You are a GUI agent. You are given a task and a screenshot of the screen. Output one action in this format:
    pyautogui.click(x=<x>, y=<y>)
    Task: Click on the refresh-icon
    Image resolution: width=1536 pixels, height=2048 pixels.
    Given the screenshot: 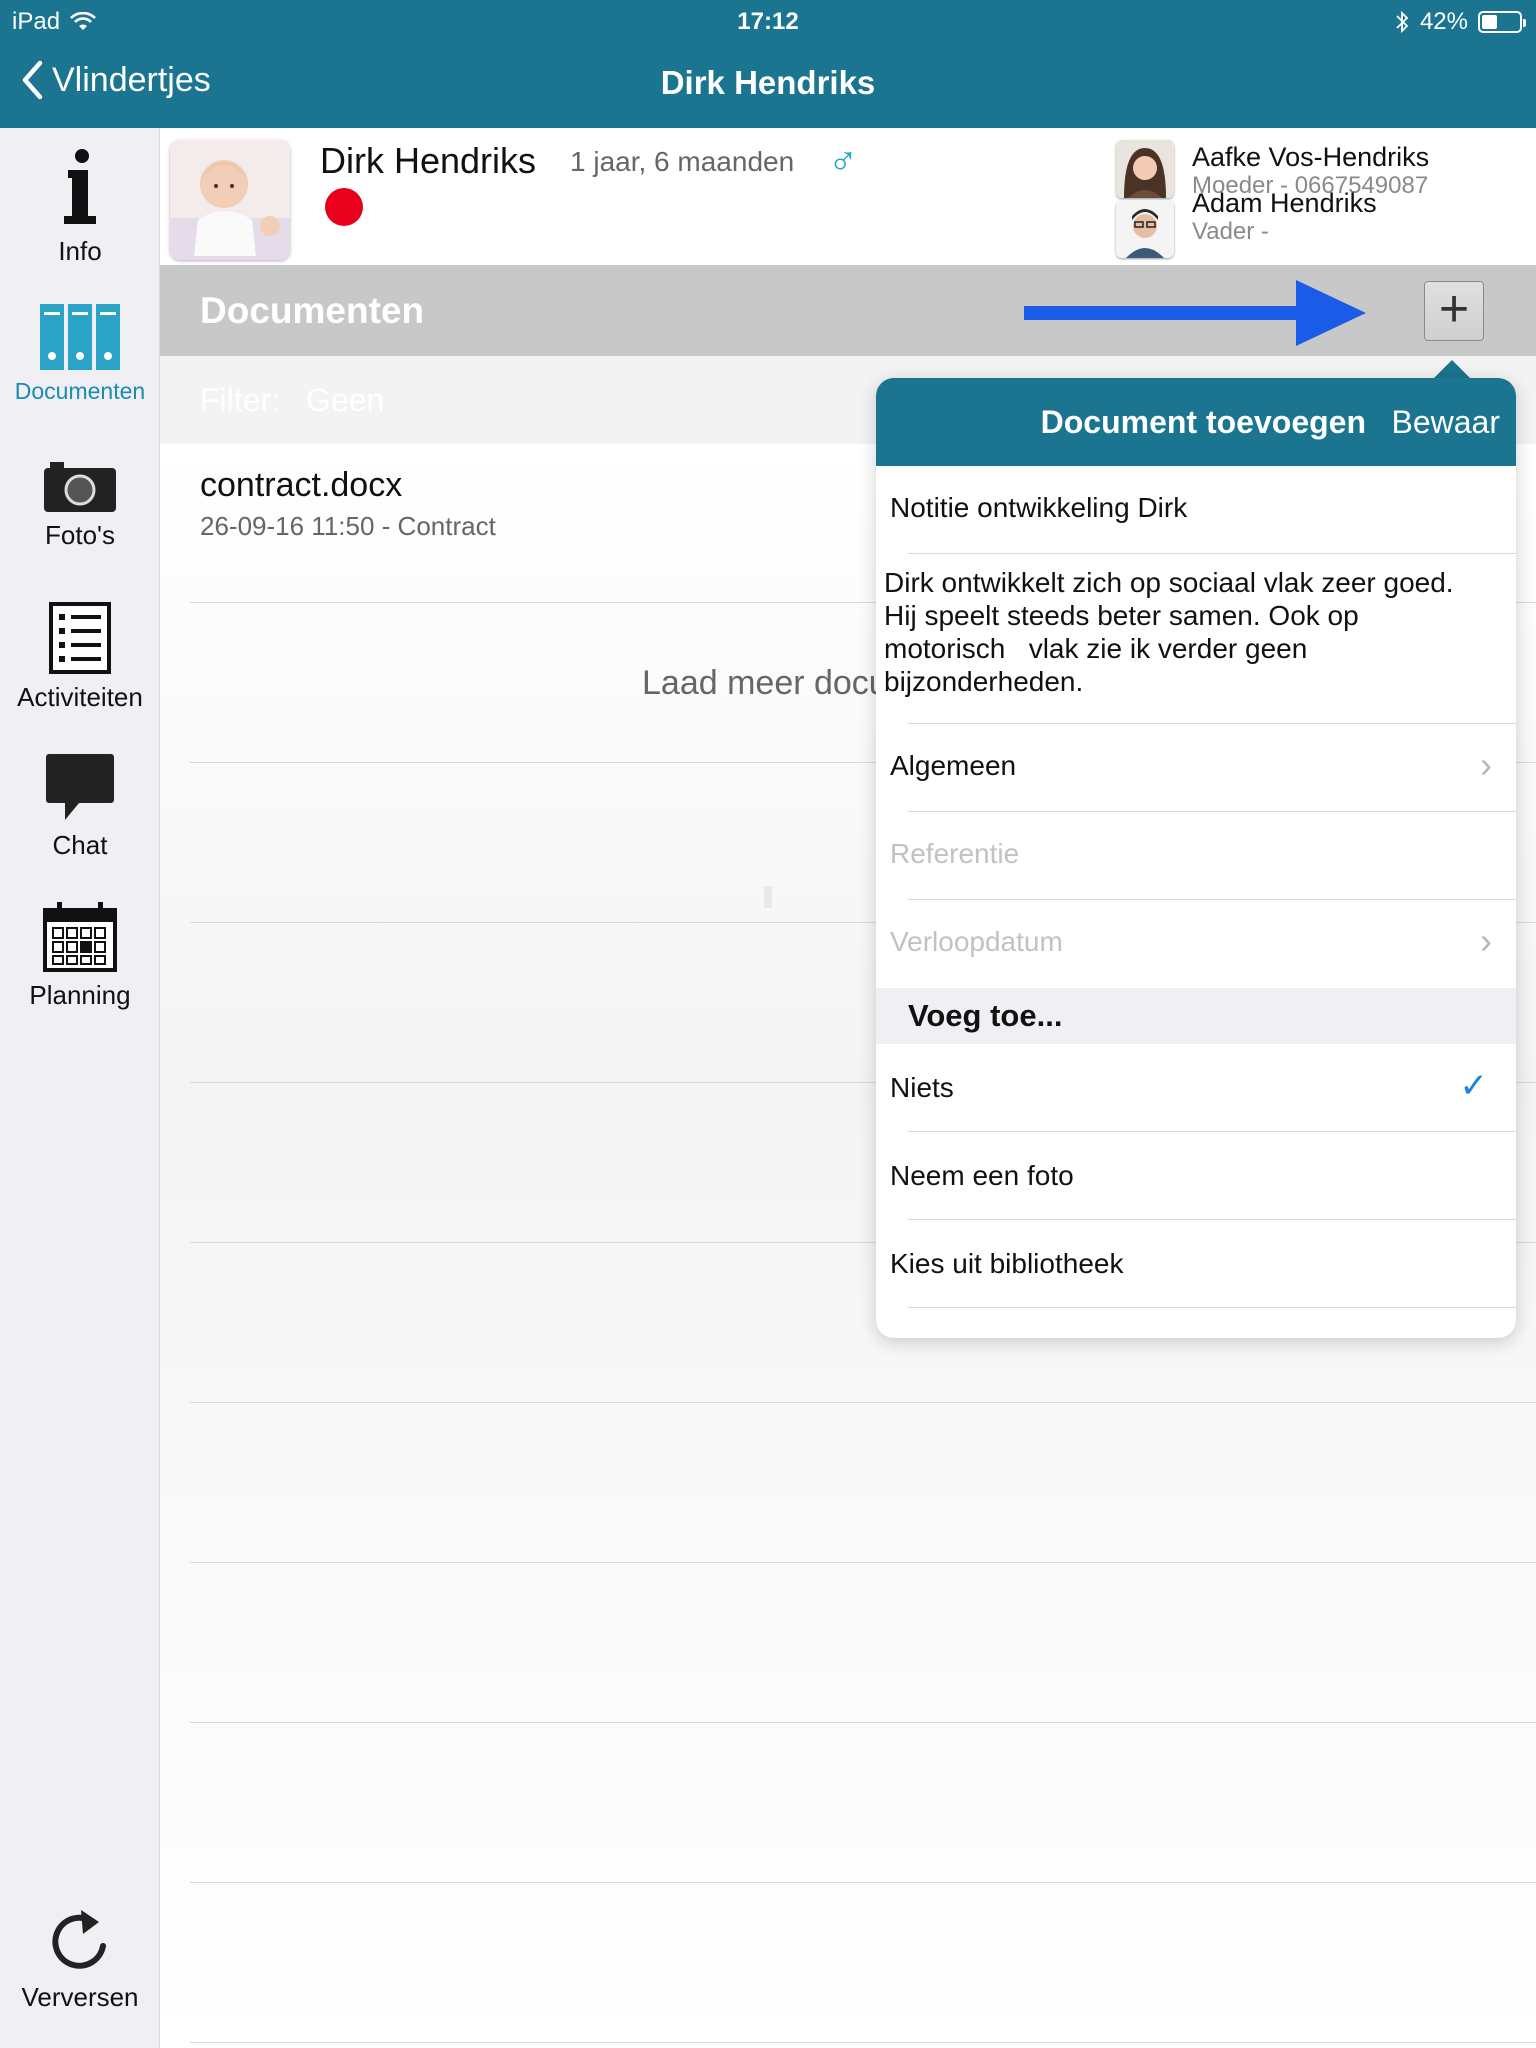 What is the action you would take?
    pyautogui.click(x=79, y=1939)
    